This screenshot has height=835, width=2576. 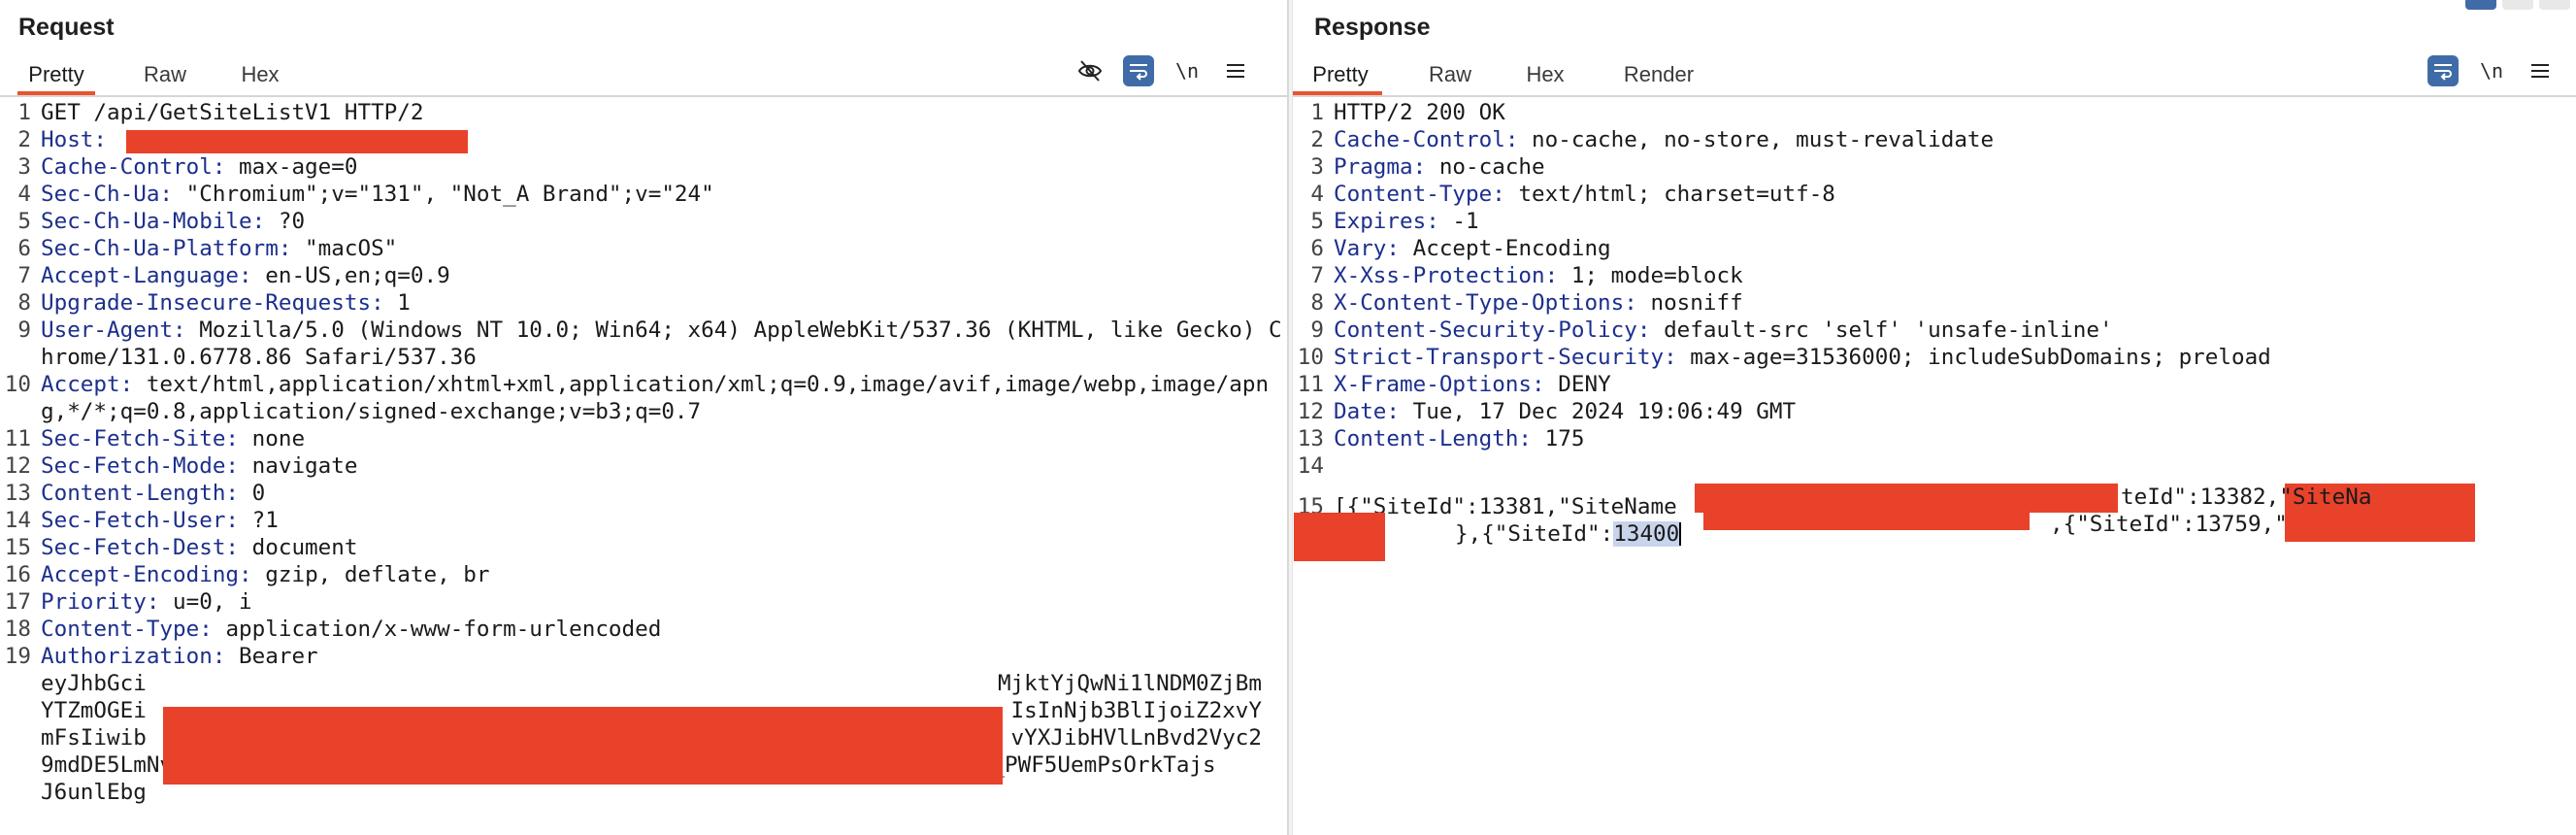 What do you see at coordinates (155, 438) in the screenshot?
I see `request-line: 11 Sec-Fetch-Site: none` at bounding box center [155, 438].